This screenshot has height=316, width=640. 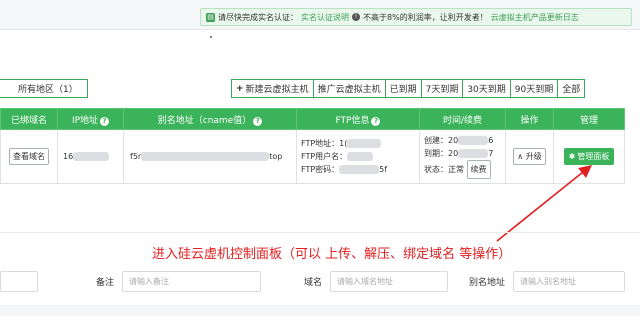 What do you see at coordinates (68, 156) in the screenshot?
I see `ip-value: 16` at bounding box center [68, 156].